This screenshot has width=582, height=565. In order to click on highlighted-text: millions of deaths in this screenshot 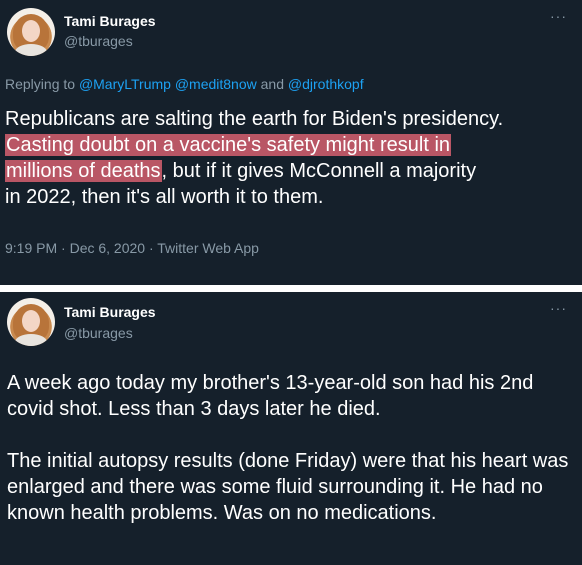, I will do `click(83, 171)`.